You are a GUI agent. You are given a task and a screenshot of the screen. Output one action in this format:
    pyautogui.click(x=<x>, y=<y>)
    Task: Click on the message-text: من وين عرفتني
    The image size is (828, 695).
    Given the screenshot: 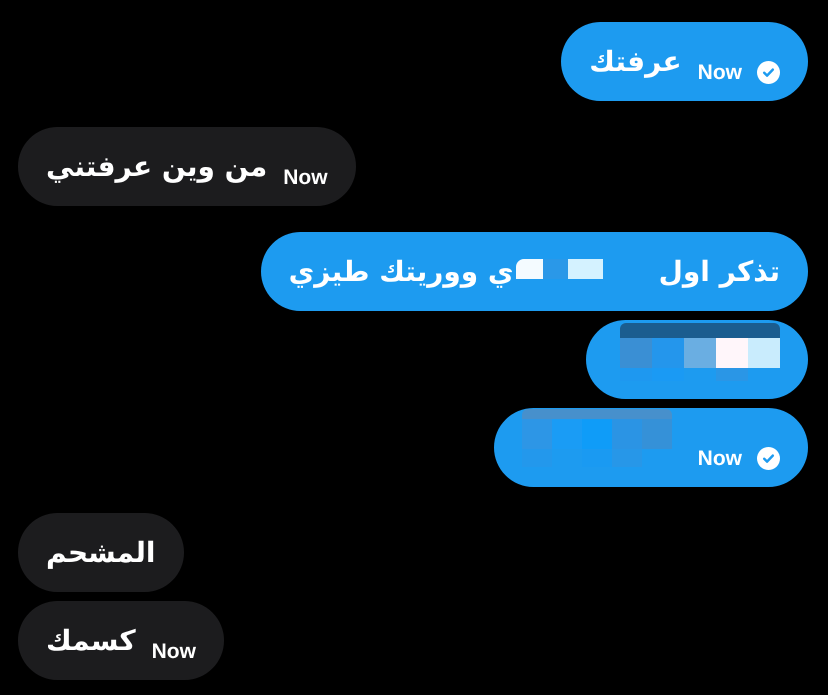 What is the action you would take?
    pyautogui.click(x=157, y=166)
    